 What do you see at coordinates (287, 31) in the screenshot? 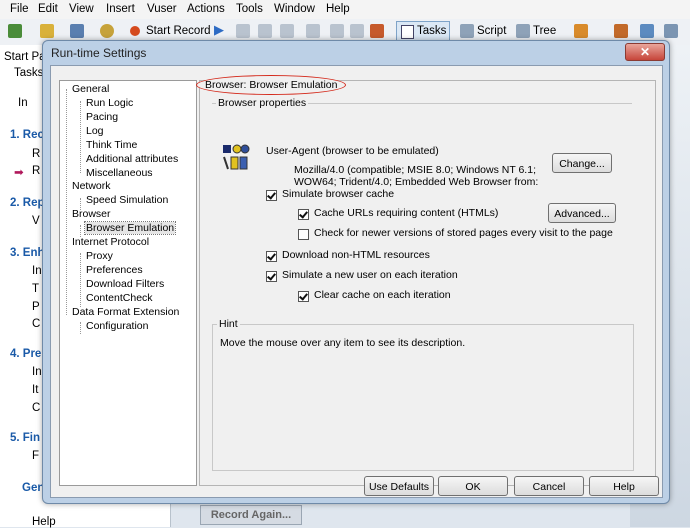
I see `pause-icon` at bounding box center [287, 31].